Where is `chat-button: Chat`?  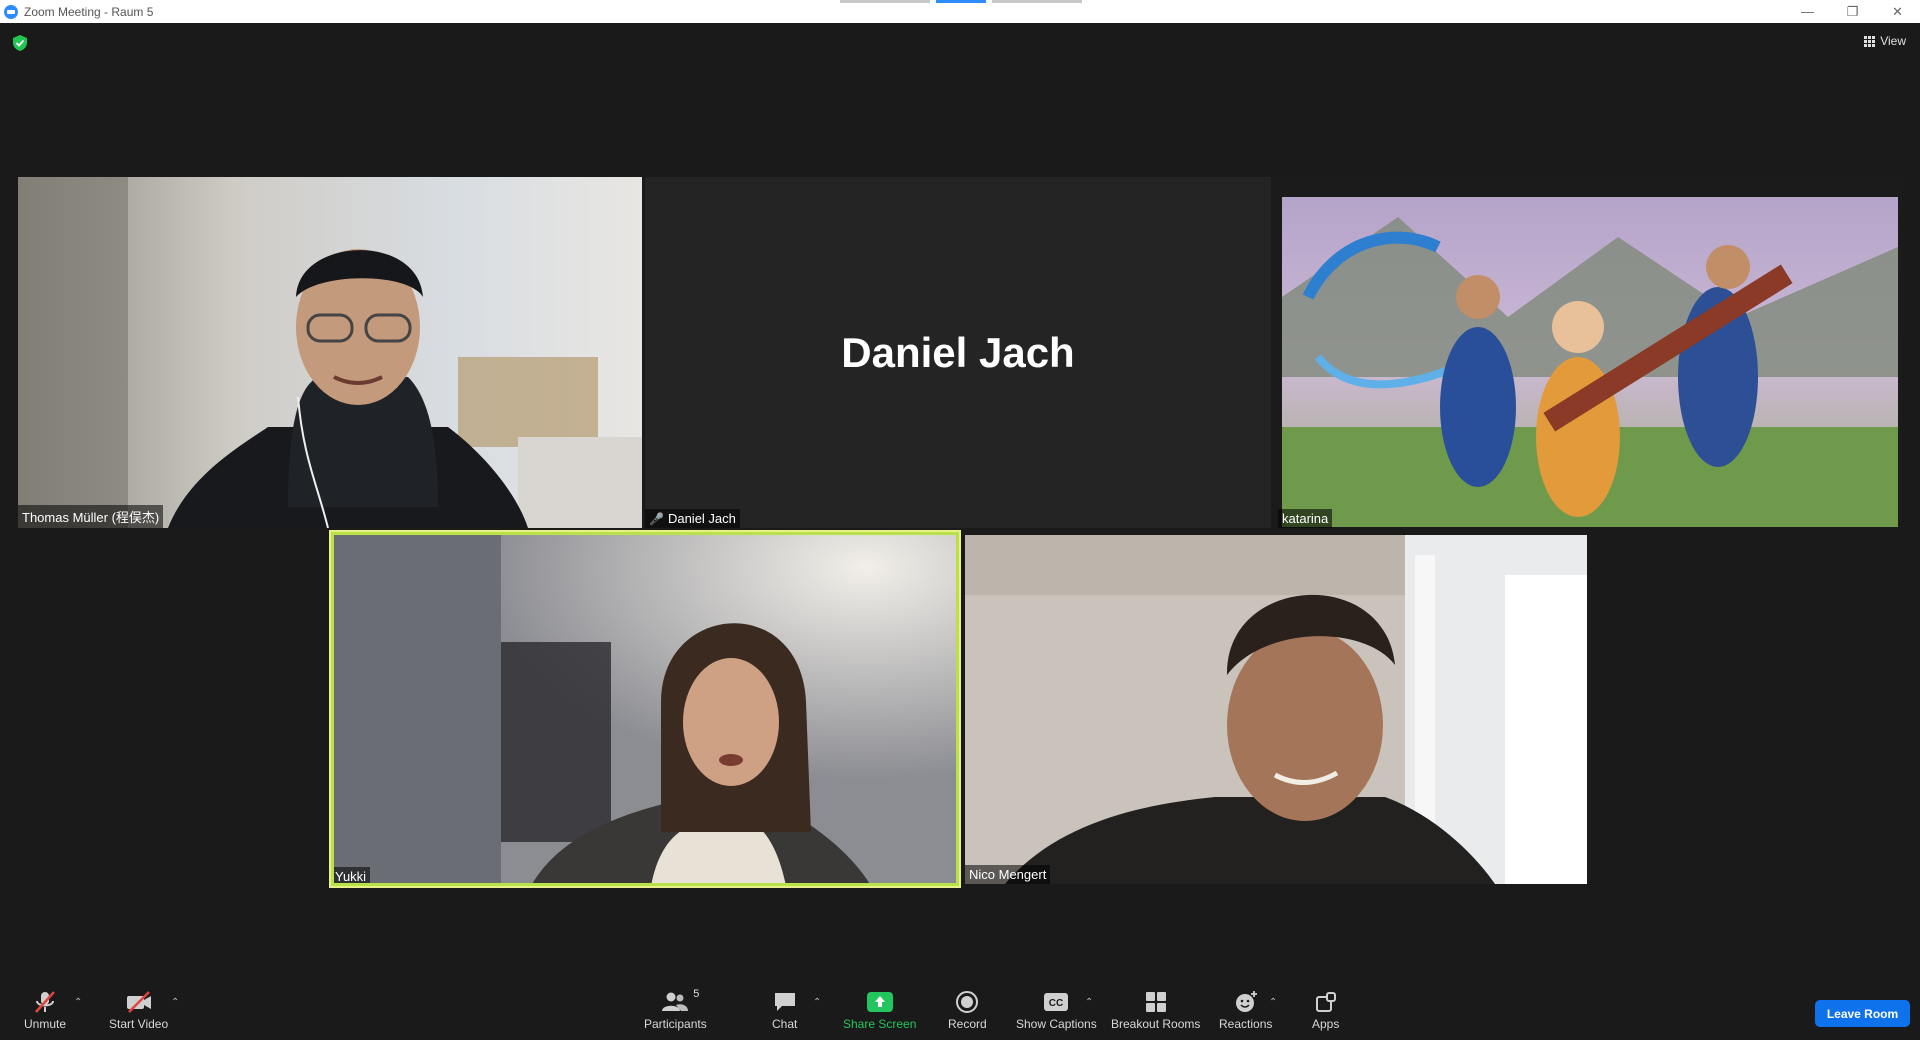 chat-button: Chat is located at coordinates (784, 1010).